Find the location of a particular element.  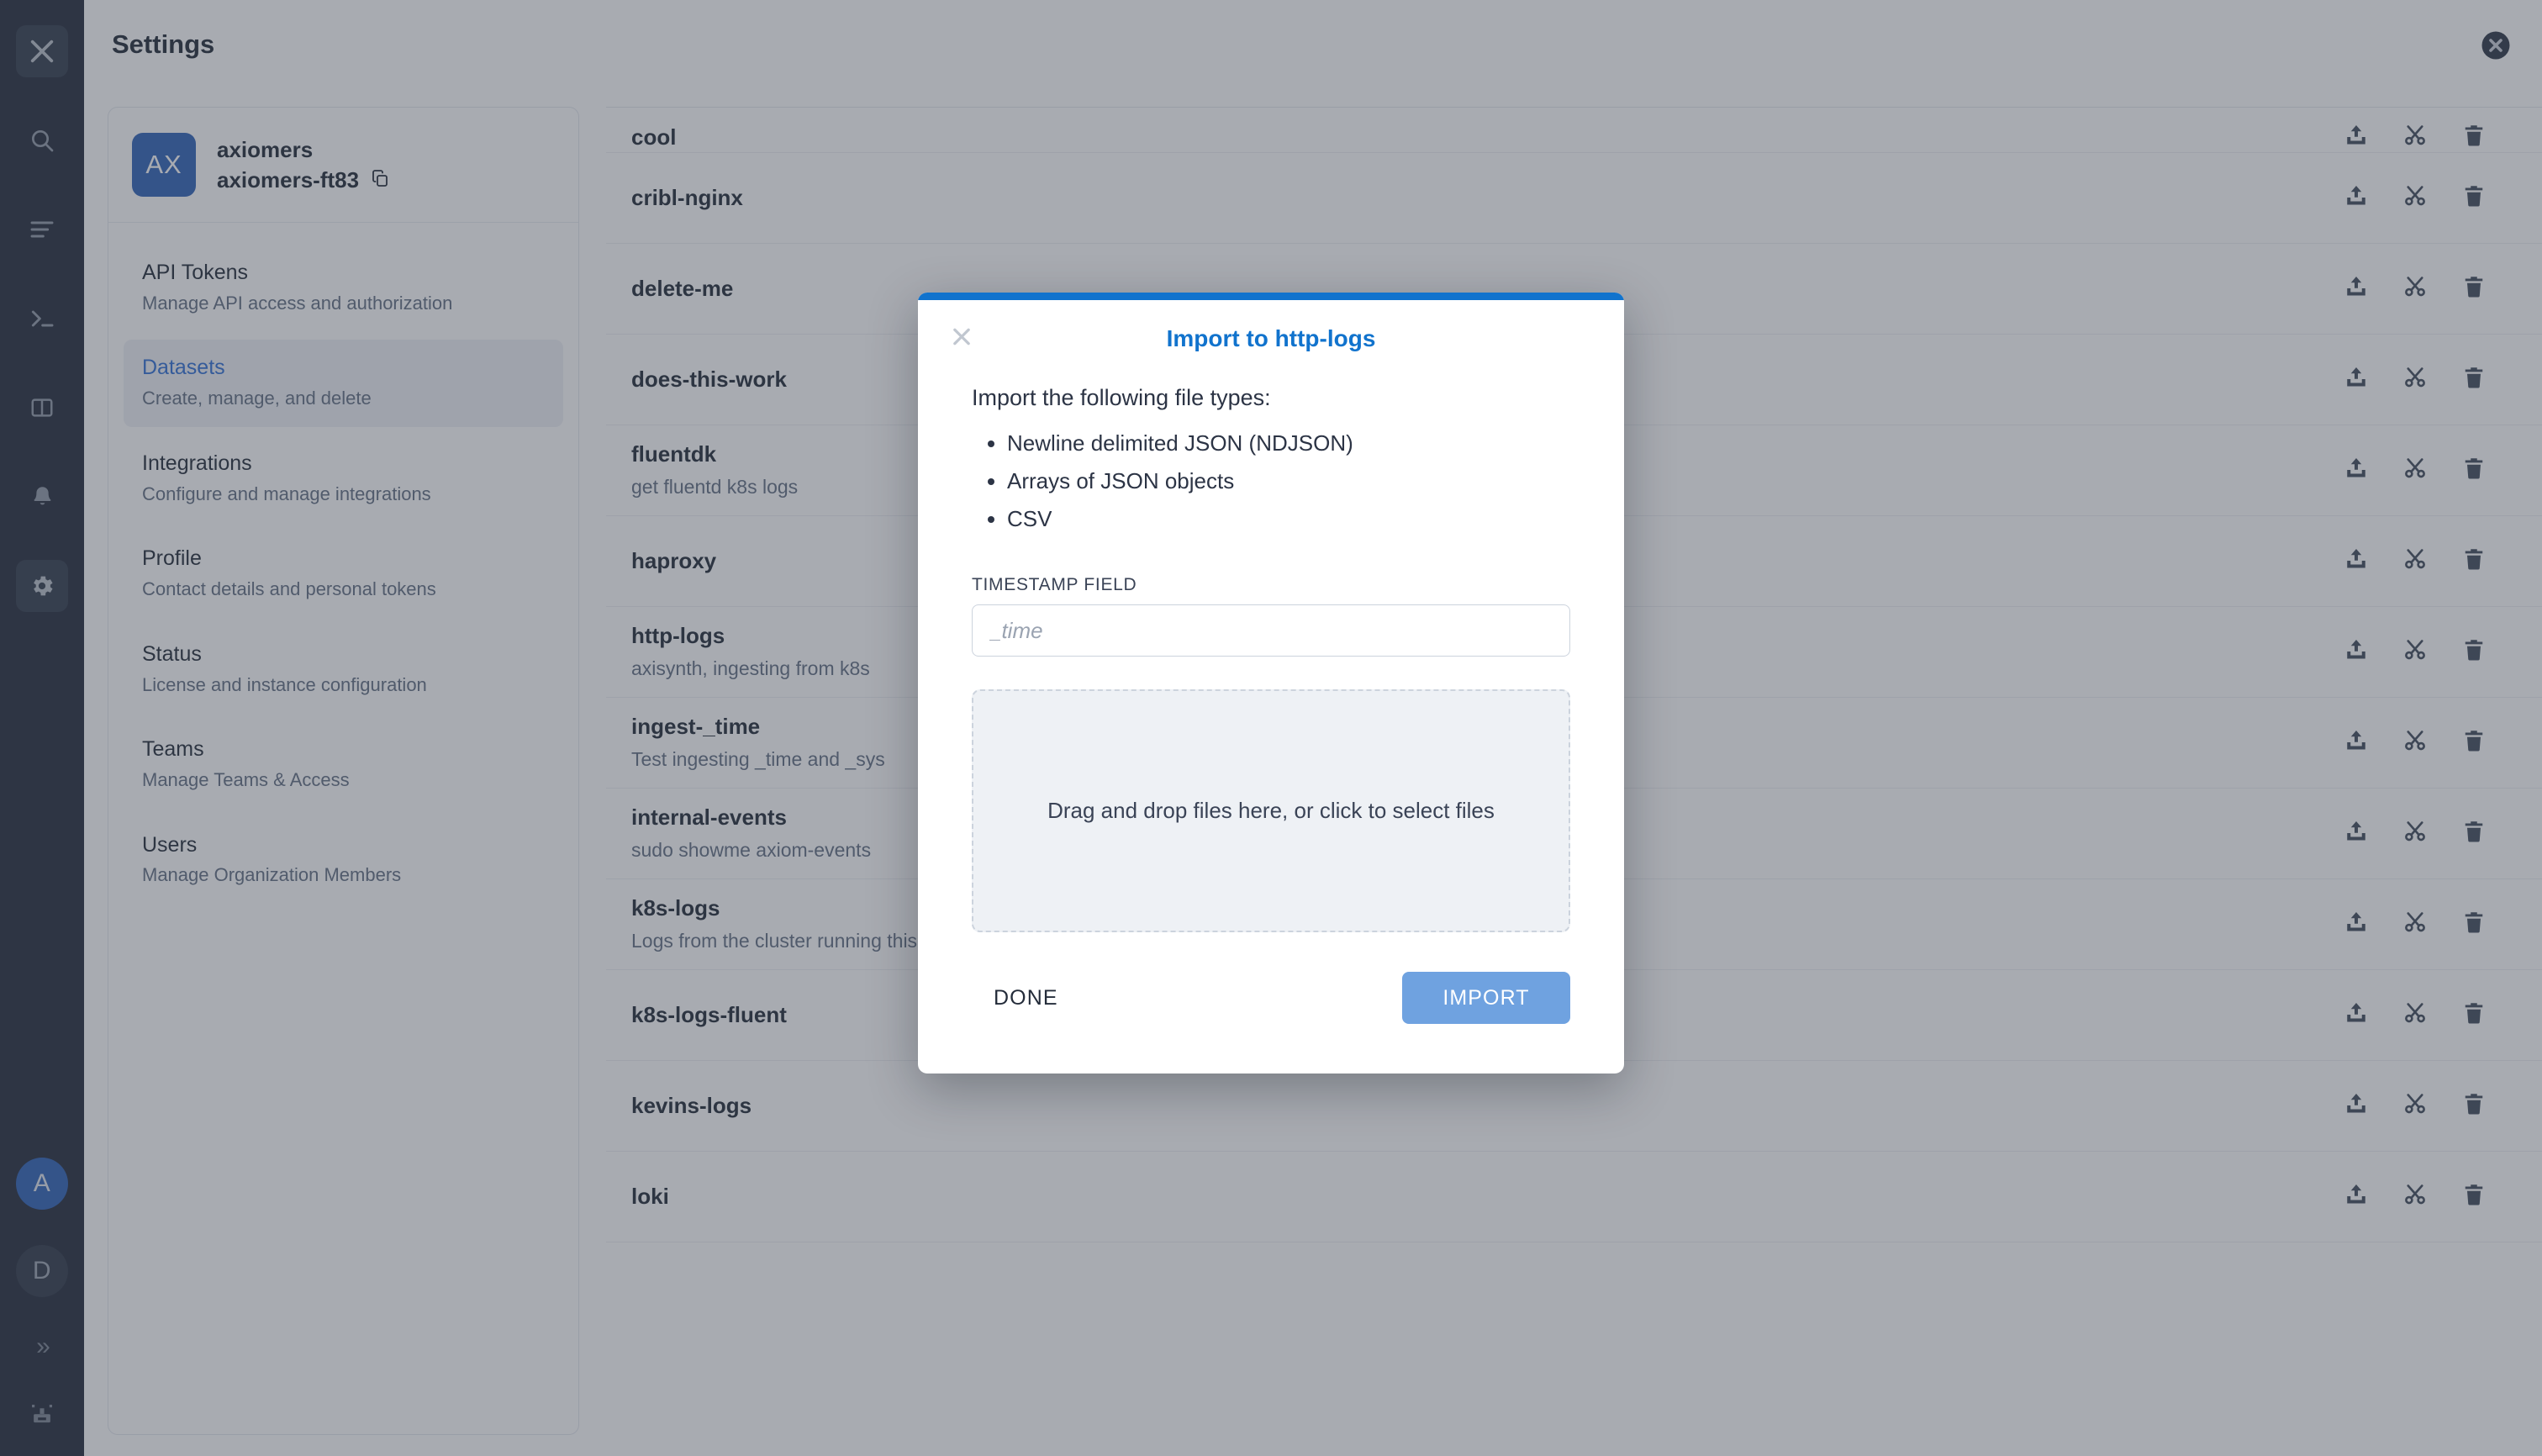

axiom-close-icon is located at coordinates (962, 339).